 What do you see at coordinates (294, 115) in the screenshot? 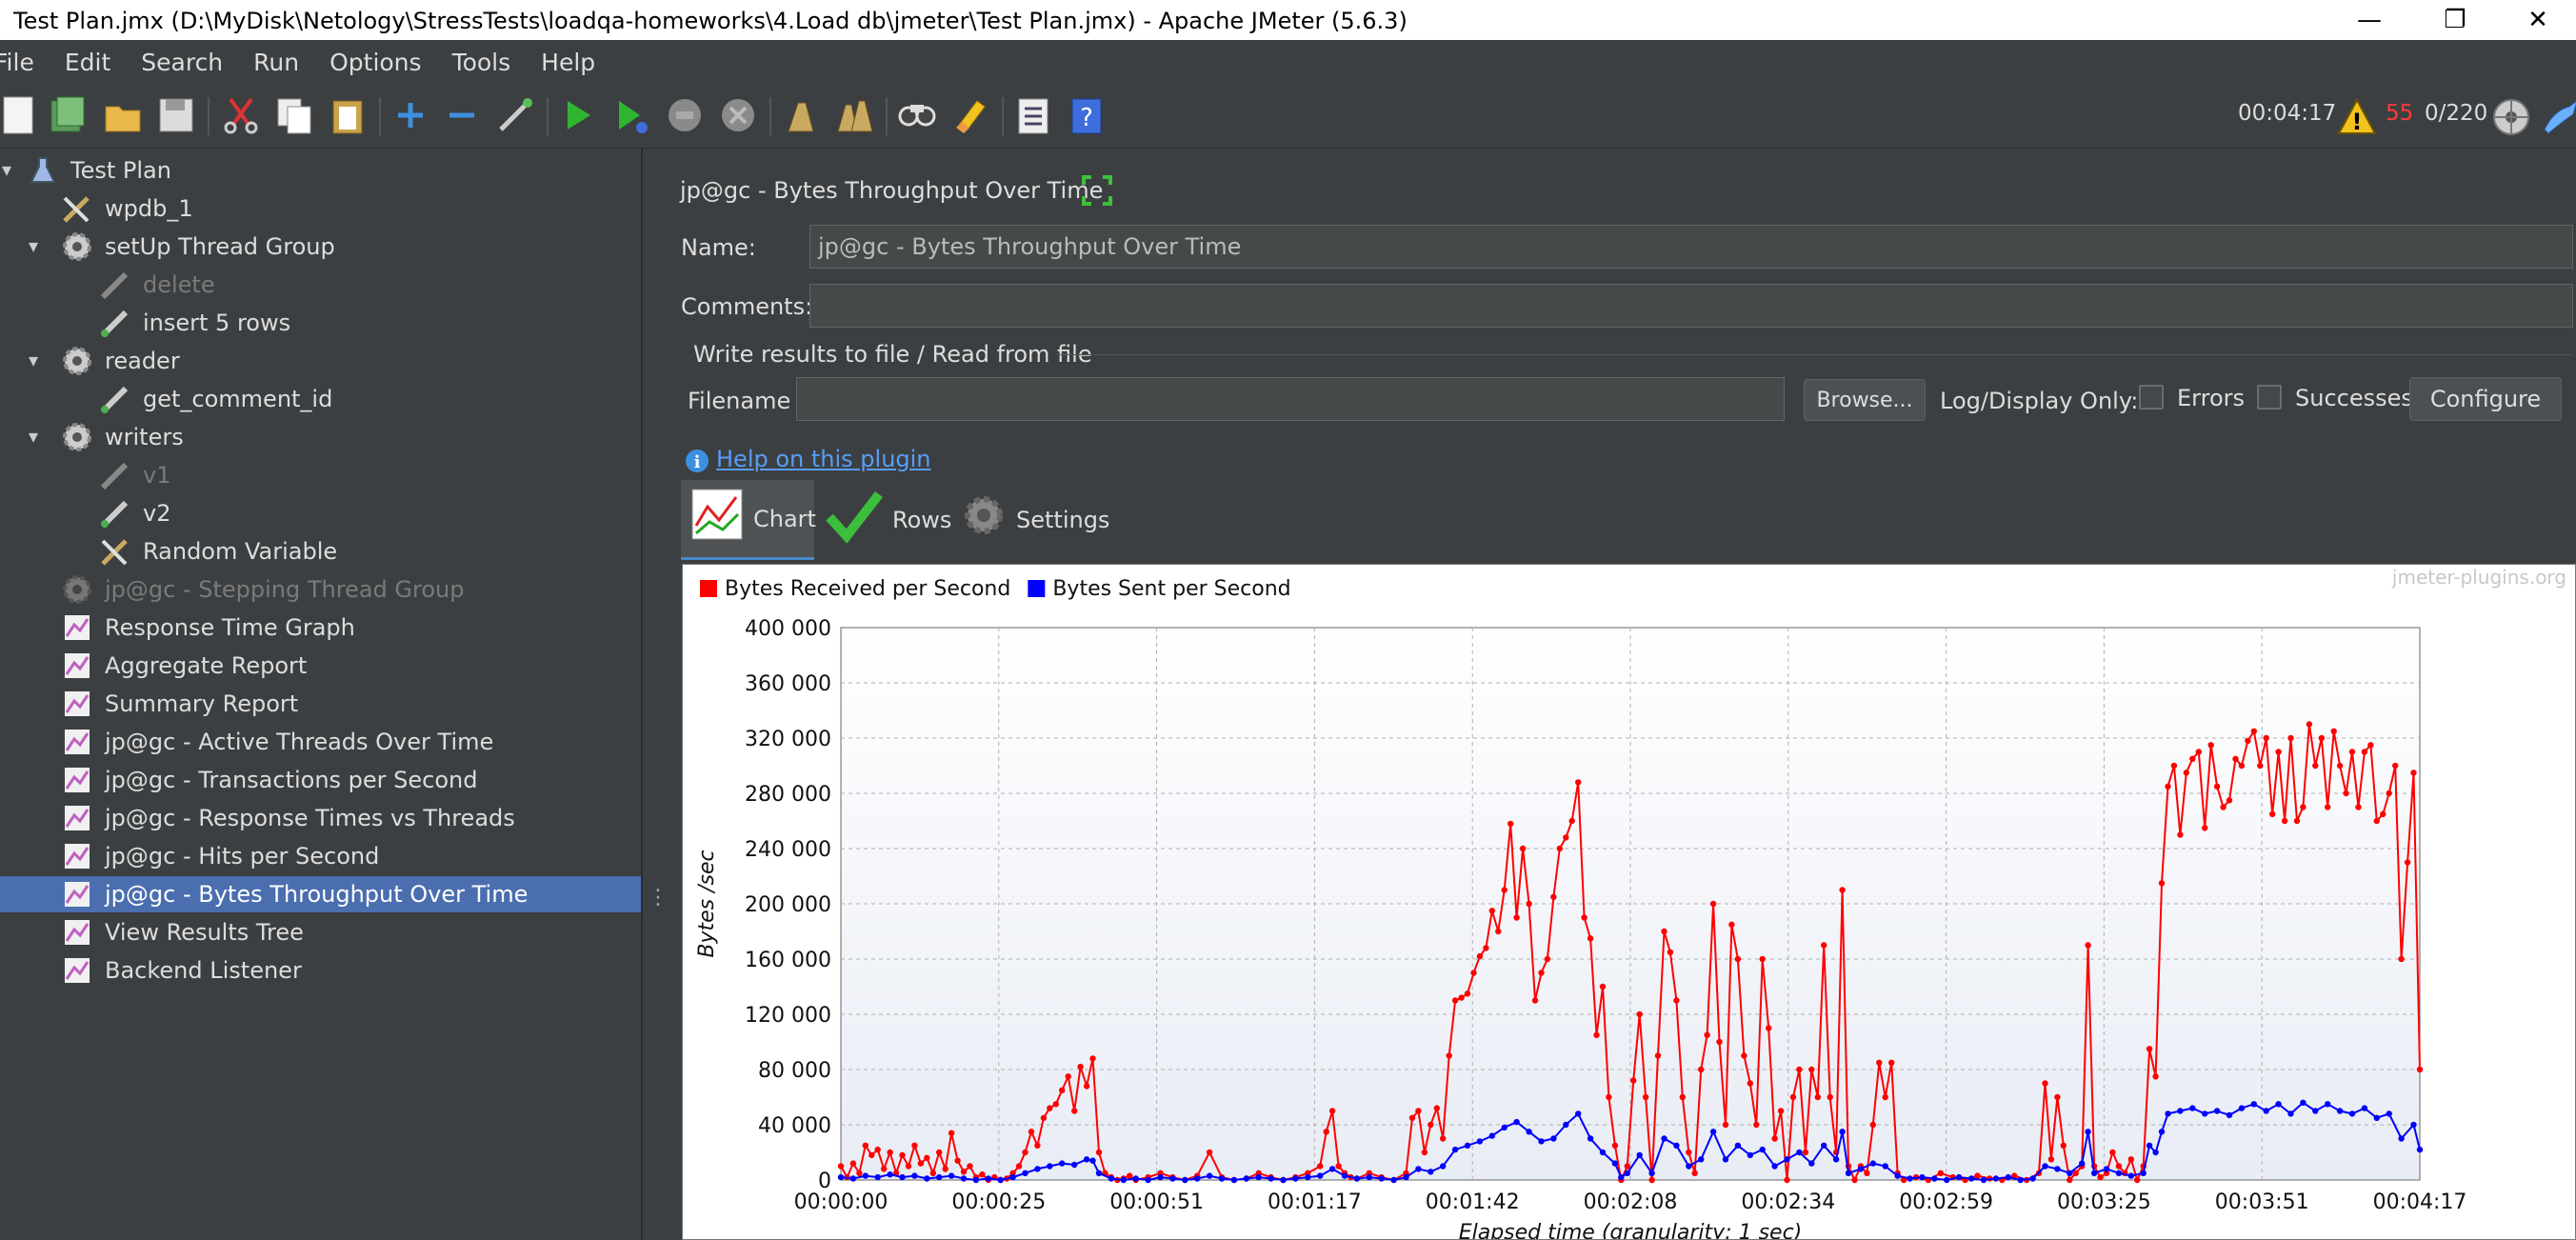
I see `copy-icon` at bounding box center [294, 115].